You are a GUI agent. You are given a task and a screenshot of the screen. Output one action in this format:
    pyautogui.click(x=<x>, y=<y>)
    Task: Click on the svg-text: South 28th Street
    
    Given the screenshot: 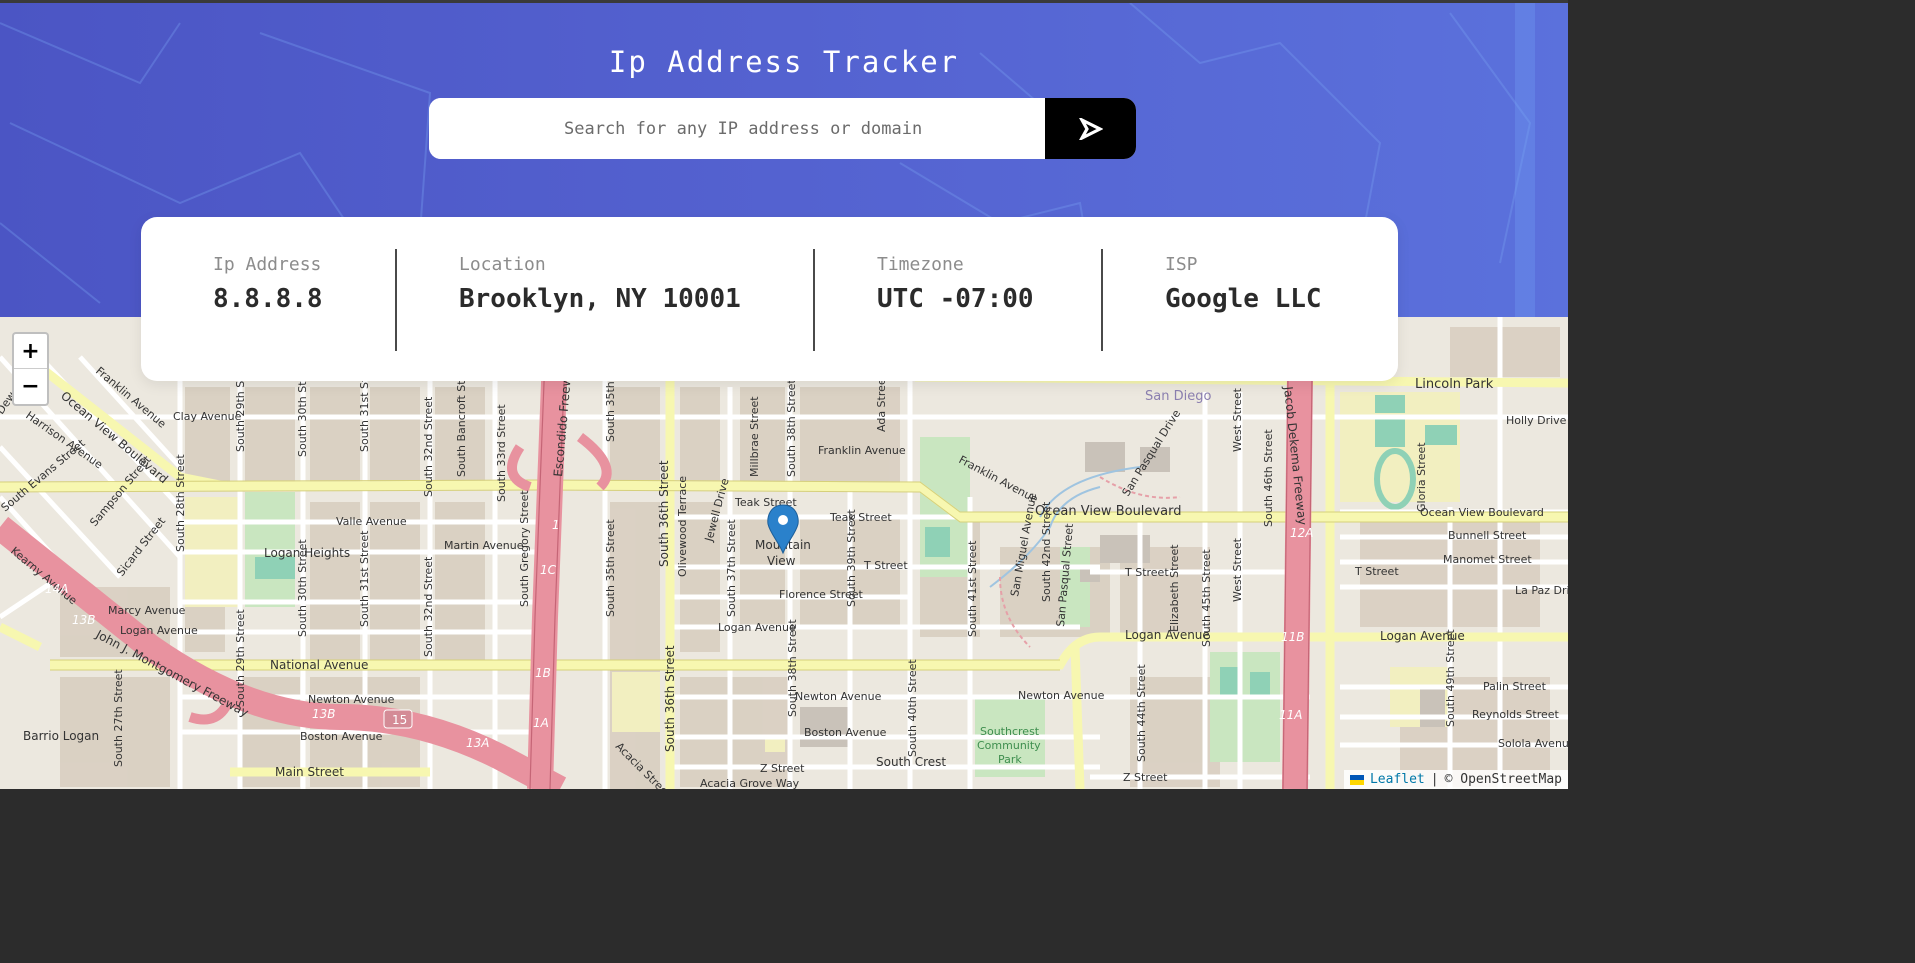 What is the action you would take?
    pyautogui.click(x=180, y=503)
    